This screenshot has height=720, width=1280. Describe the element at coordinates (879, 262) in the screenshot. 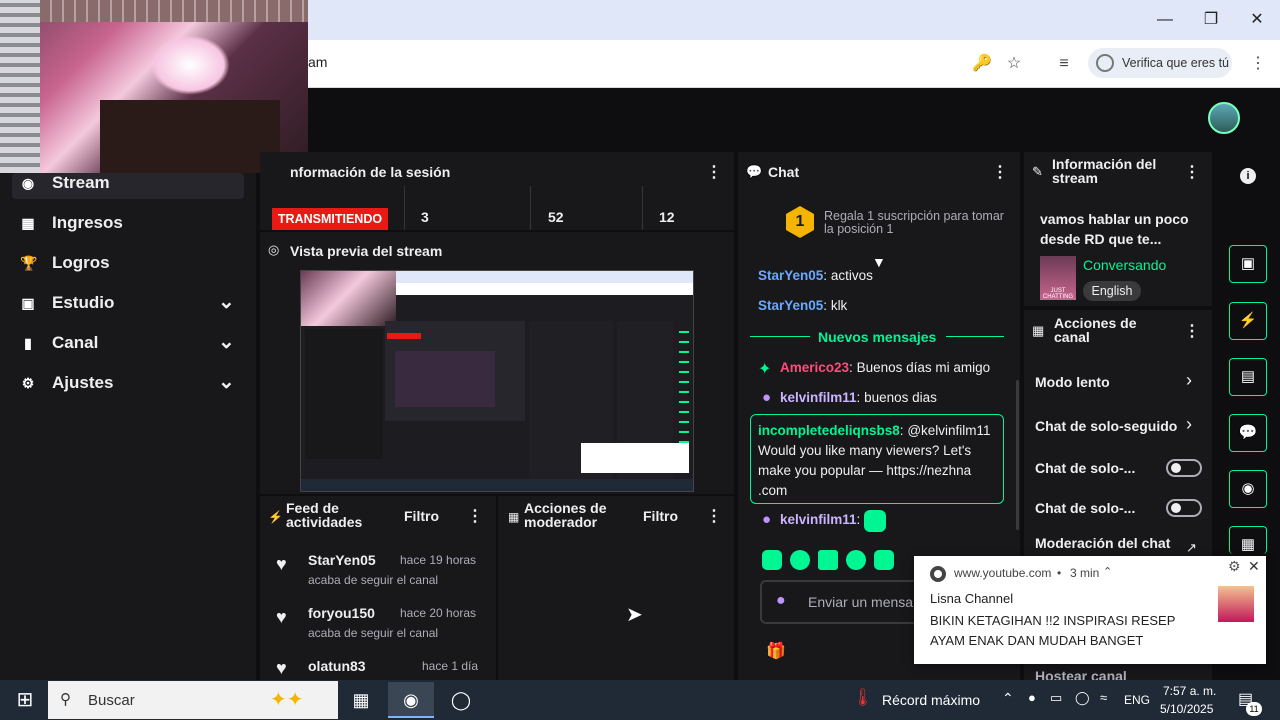

I see `collapse-icon: ▼` at that location.